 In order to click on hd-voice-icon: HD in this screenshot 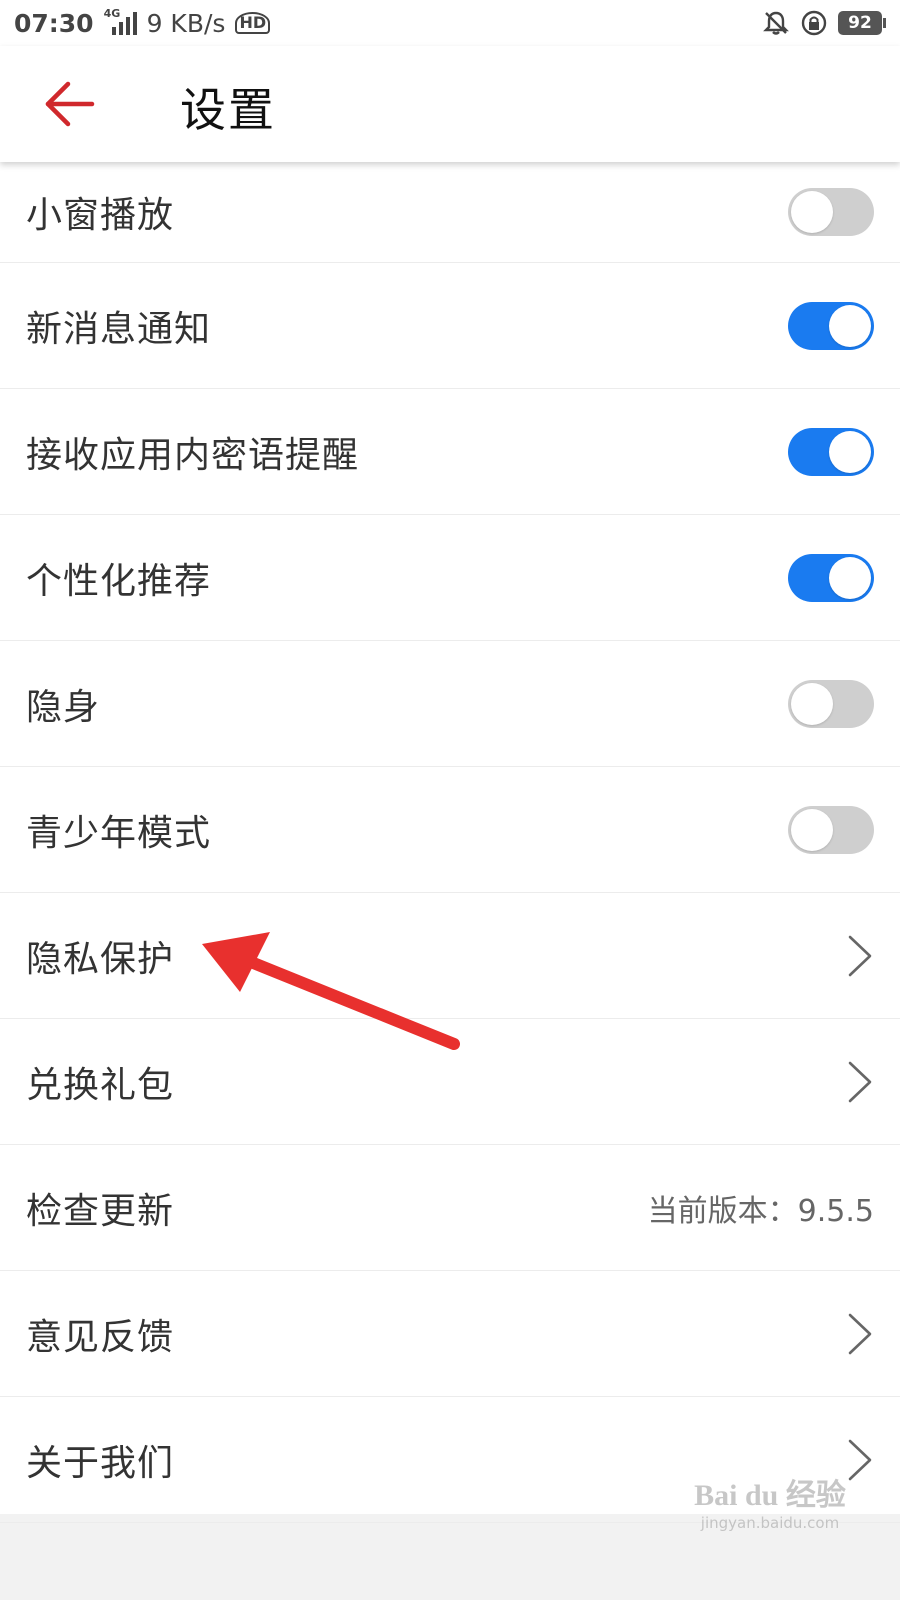, I will do `click(253, 23)`.